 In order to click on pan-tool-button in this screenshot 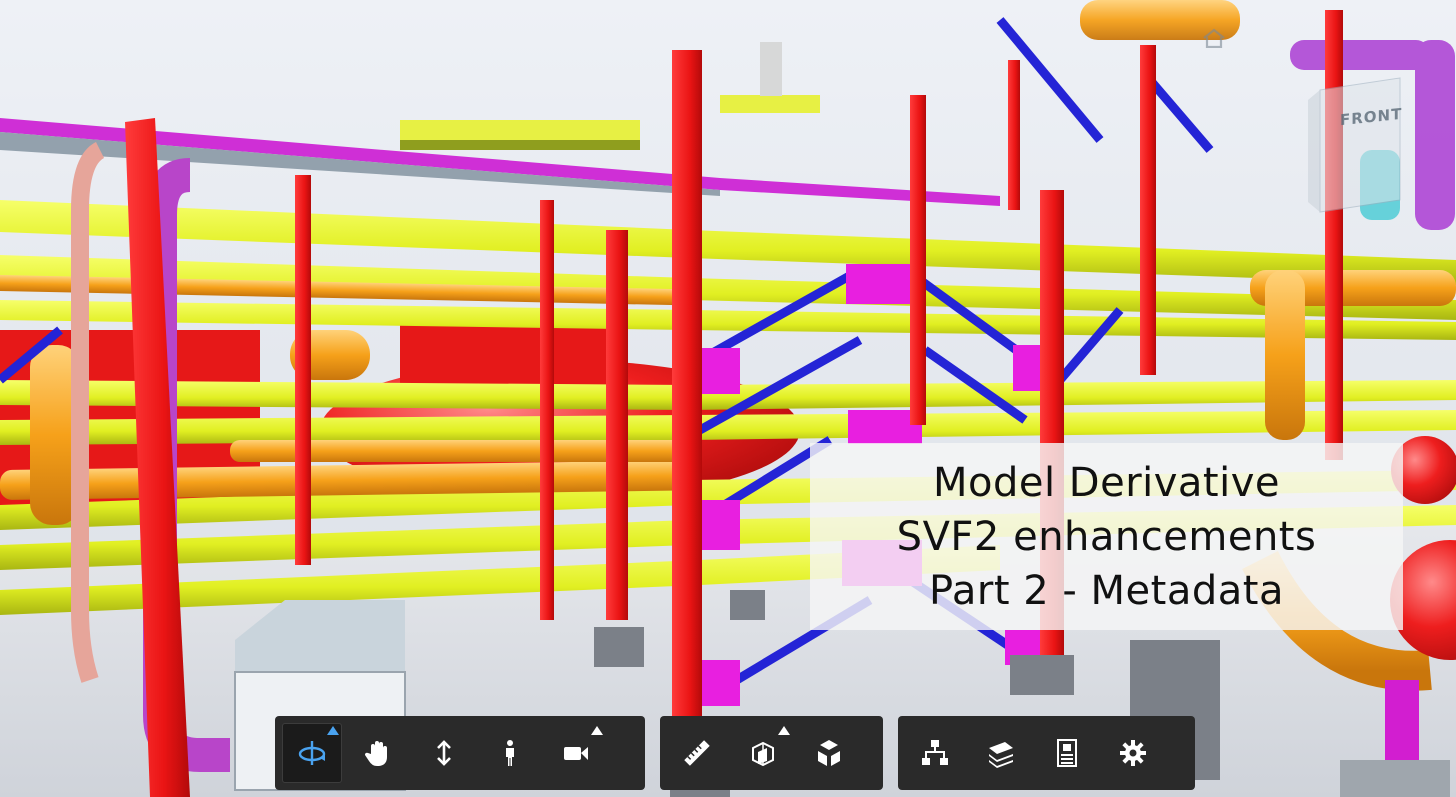, I will do `click(378, 753)`.